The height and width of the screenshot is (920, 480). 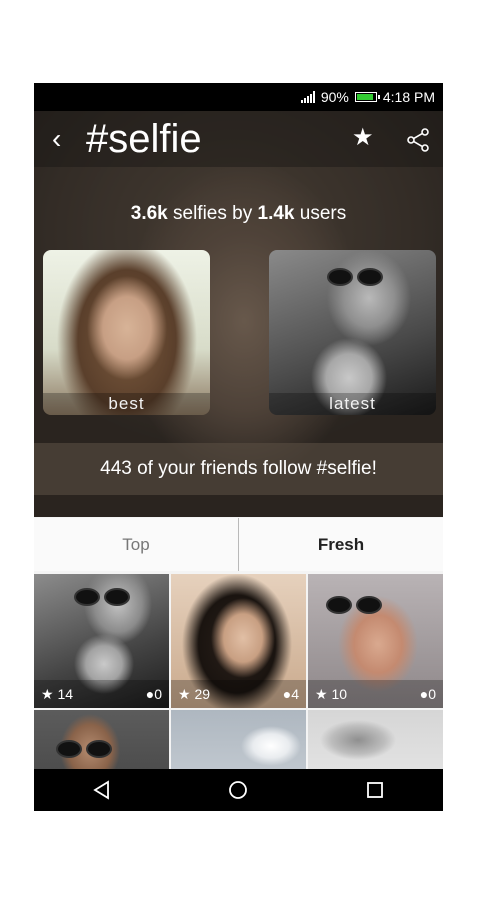 I want to click on grid-photo: ★ 14 ●0, so click(x=101, y=641).